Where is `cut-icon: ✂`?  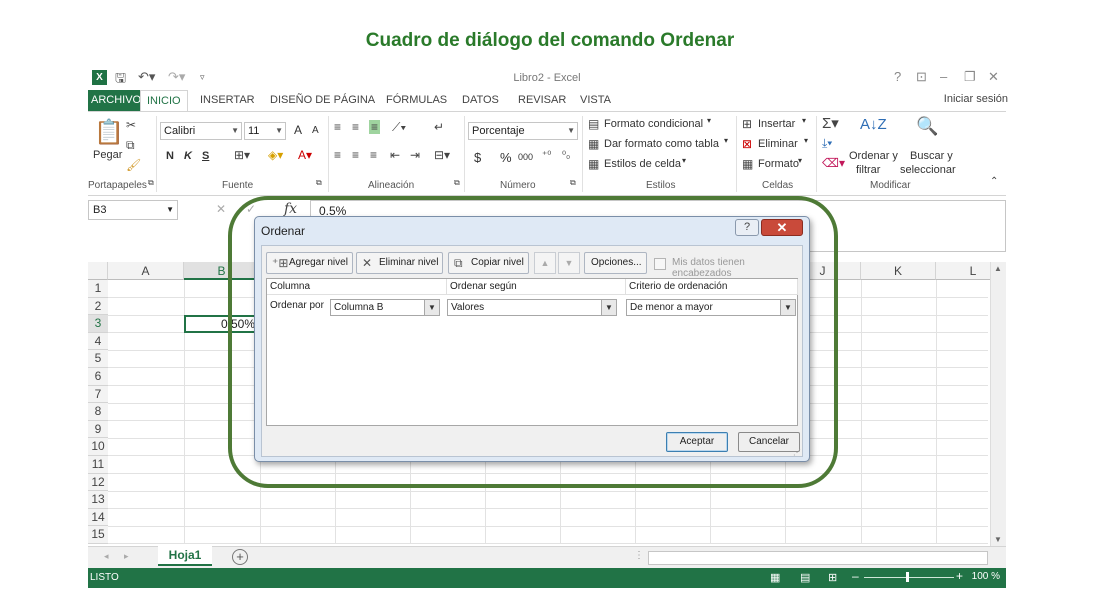 cut-icon: ✂ is located at coordinates (131, 125).